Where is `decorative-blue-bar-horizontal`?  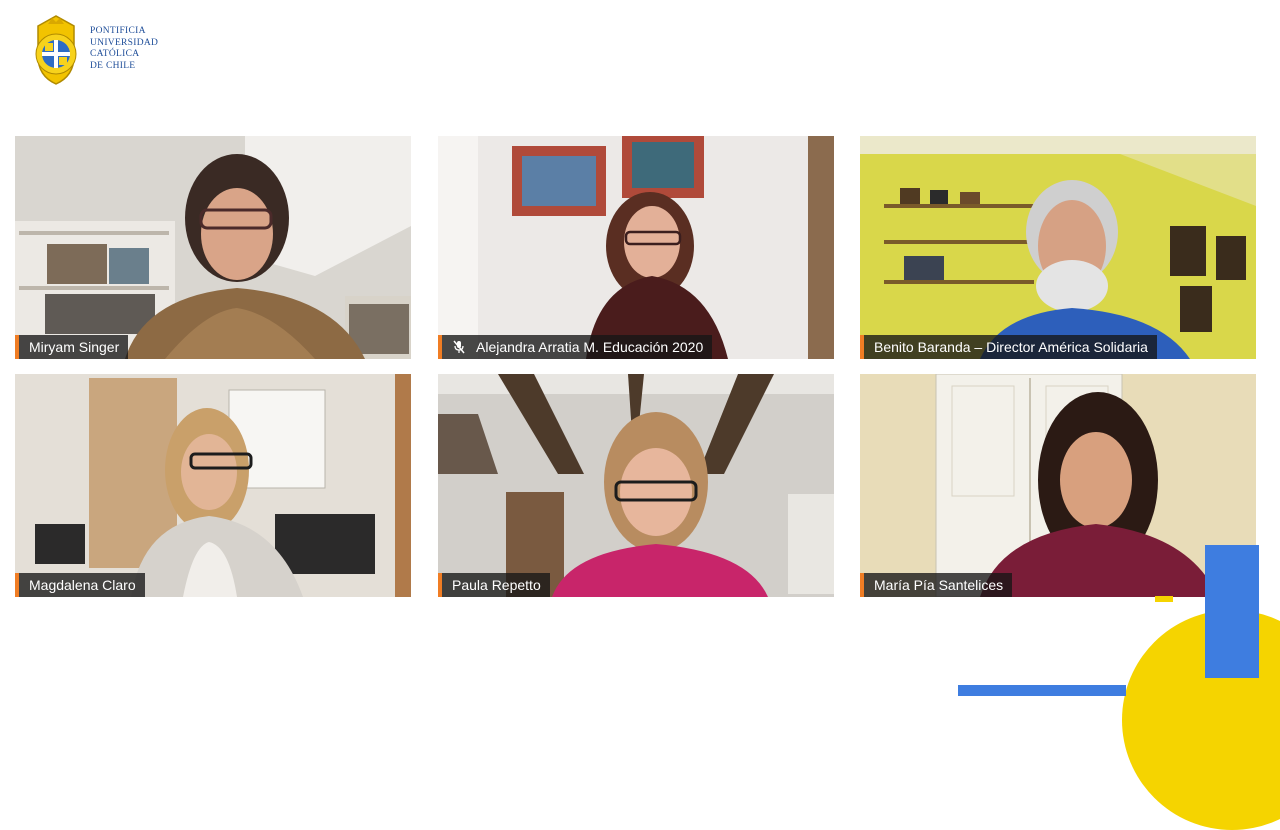
decorative-blue-bar-horizontal is located at coordinates (1042, 690).